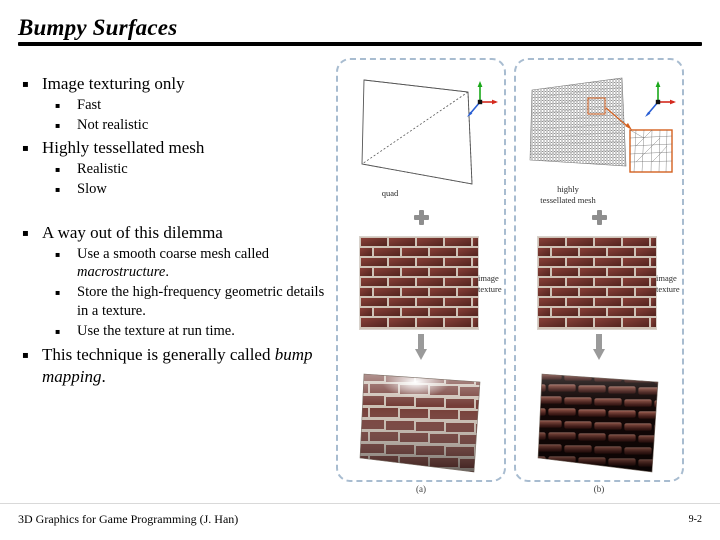  I want to click on footer-divider, so click(360, 503).